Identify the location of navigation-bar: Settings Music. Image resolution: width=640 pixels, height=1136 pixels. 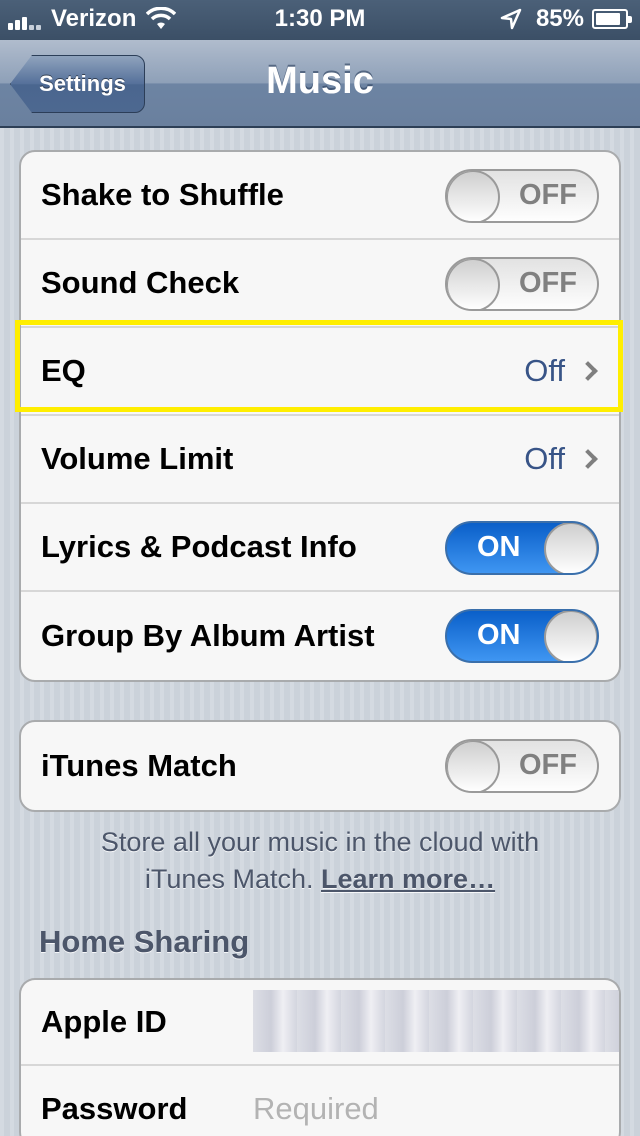
(320, 84).